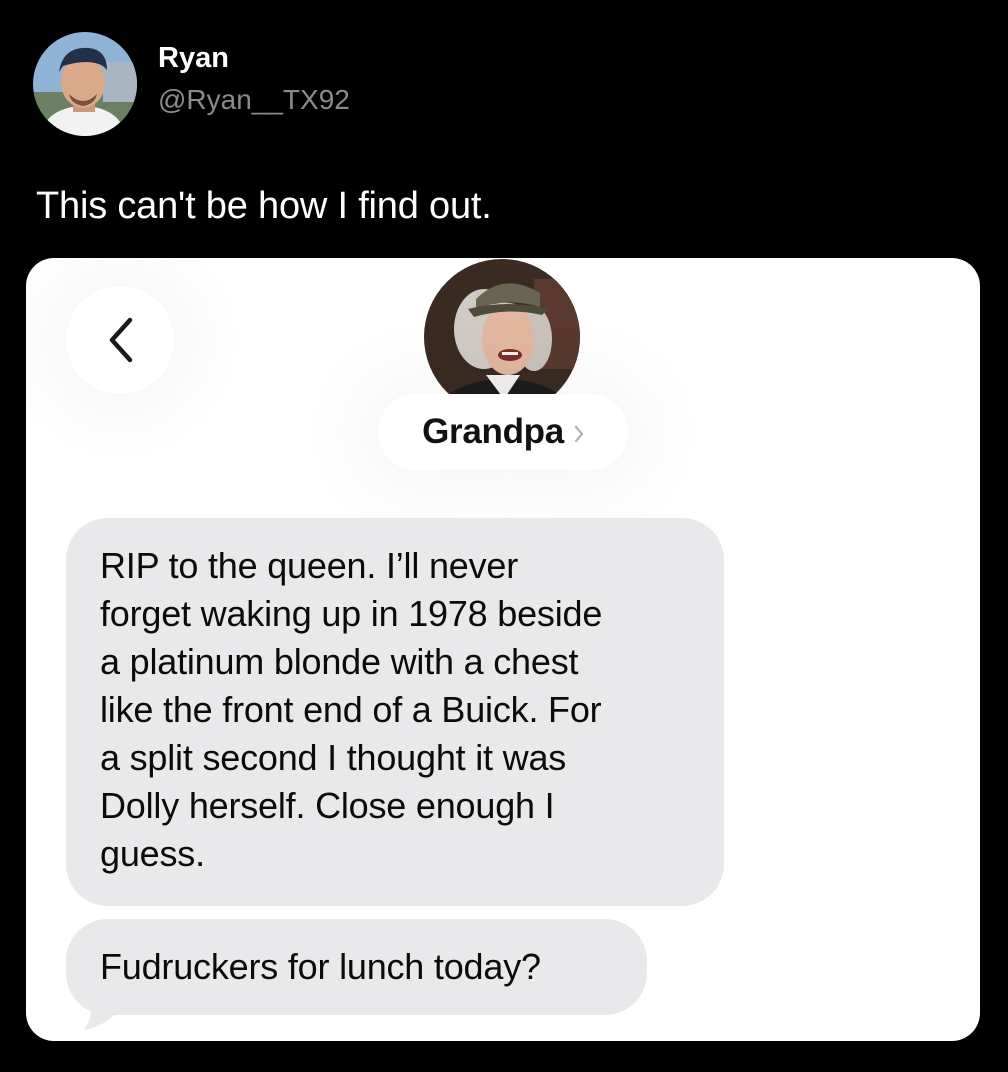 The image size is (1008, 1072). Describe the element at coordinates (579, 434) in the screenshot. I see `chevron-right-icon` at that location.